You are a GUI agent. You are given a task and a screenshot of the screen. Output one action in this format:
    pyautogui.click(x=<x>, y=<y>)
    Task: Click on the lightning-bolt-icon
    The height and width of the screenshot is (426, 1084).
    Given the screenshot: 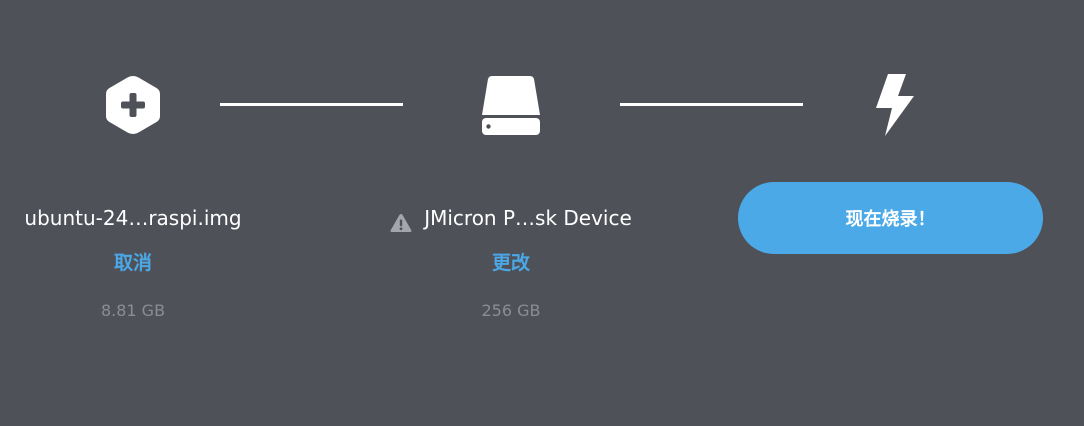 What is the action you would take?
    pyautogui.click(x=894, y=105)
    